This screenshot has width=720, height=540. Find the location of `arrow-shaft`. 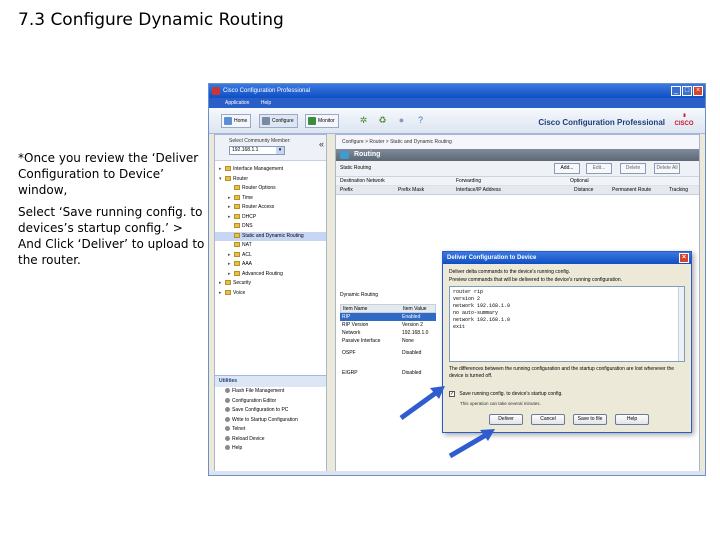

arrow-shaft is located at coordinates (468, 445).